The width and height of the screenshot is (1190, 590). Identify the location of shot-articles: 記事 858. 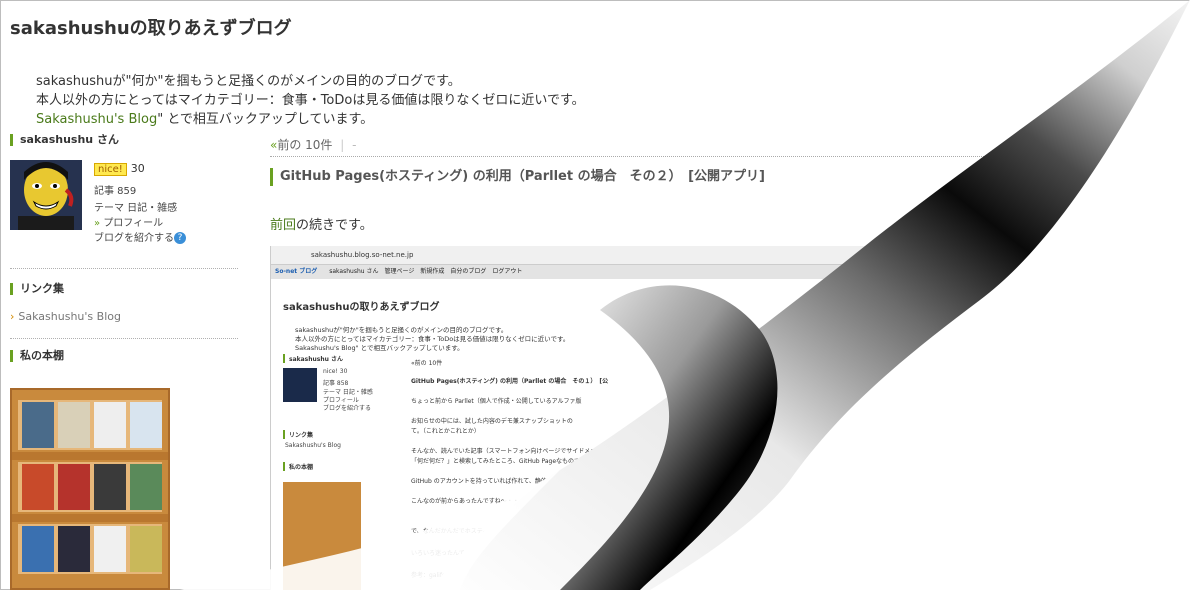
(336, 383).